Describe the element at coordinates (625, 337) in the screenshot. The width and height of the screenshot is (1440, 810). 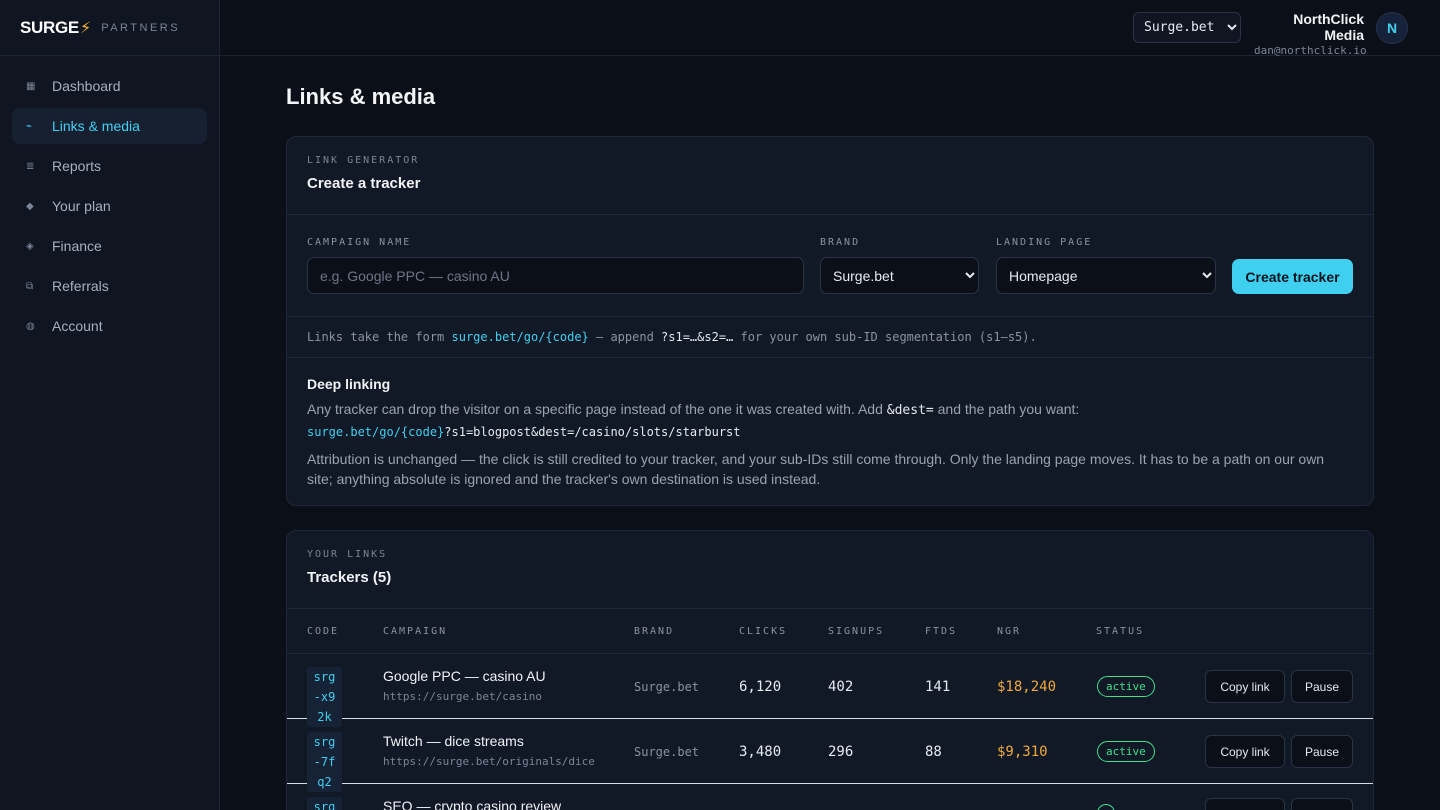
I see `hint-mid: — append` at that location.